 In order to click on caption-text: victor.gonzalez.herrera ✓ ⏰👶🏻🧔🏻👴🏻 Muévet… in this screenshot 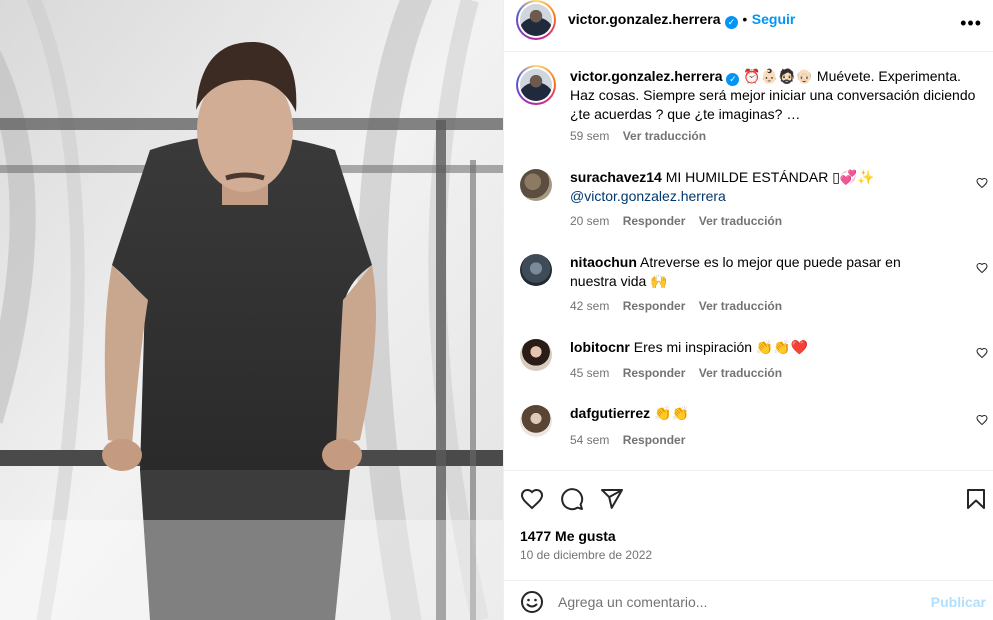, I will do `click(775, 95)`.